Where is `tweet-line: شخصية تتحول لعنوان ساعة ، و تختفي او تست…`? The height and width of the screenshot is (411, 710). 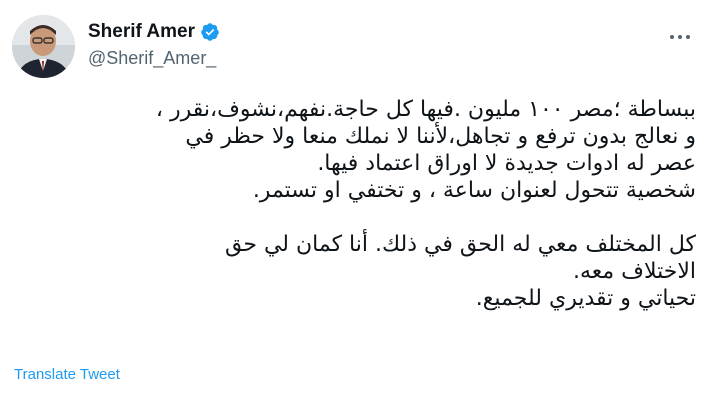
tweet-line: شخصية تتحول لعنوان ساعة ، و تختفي او تست… is located at coordinates (474, 190).